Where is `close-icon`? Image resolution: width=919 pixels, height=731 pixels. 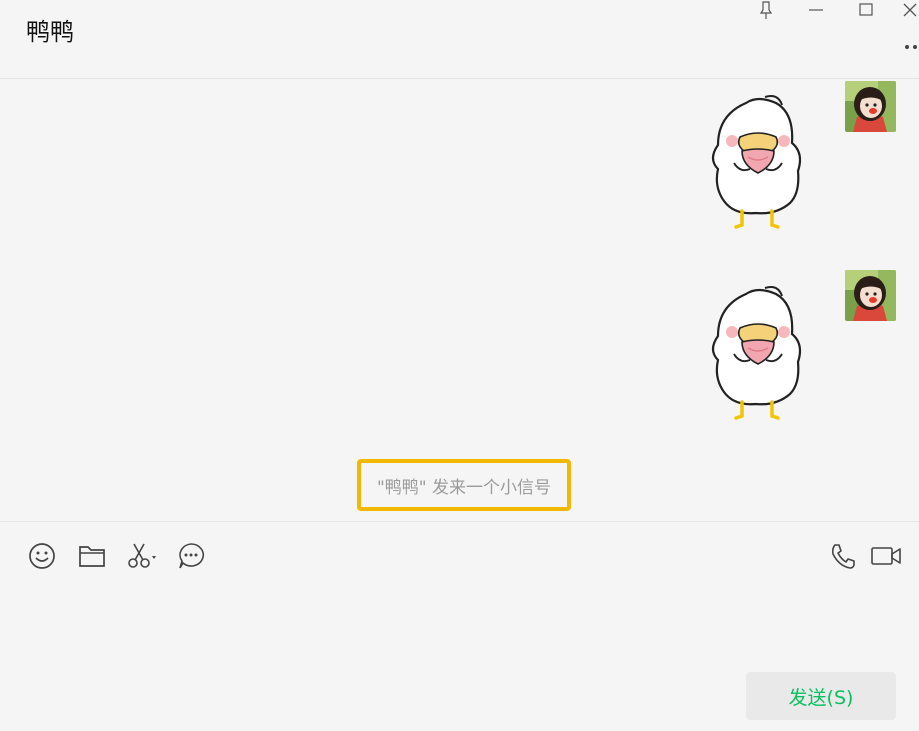 close-icon is located at coordinates (910, 10).